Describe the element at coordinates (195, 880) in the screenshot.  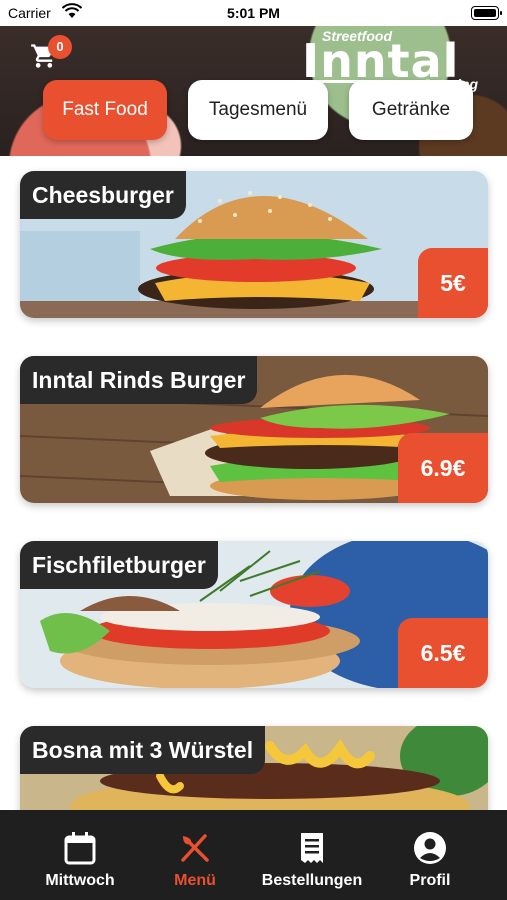
I see `nav-label: Menü` at that location.